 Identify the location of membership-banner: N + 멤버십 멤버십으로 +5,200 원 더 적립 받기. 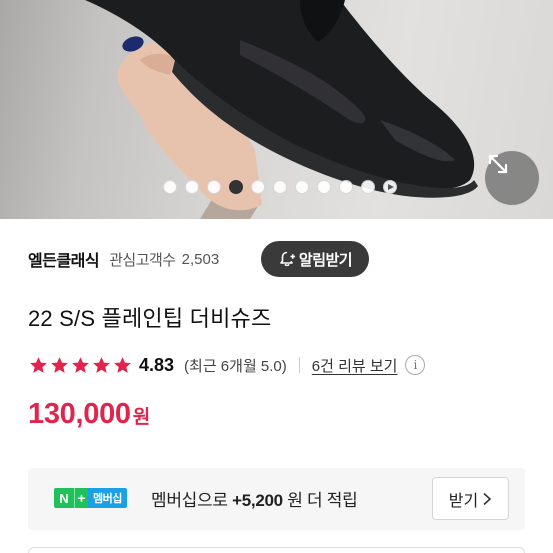
(276, 499).